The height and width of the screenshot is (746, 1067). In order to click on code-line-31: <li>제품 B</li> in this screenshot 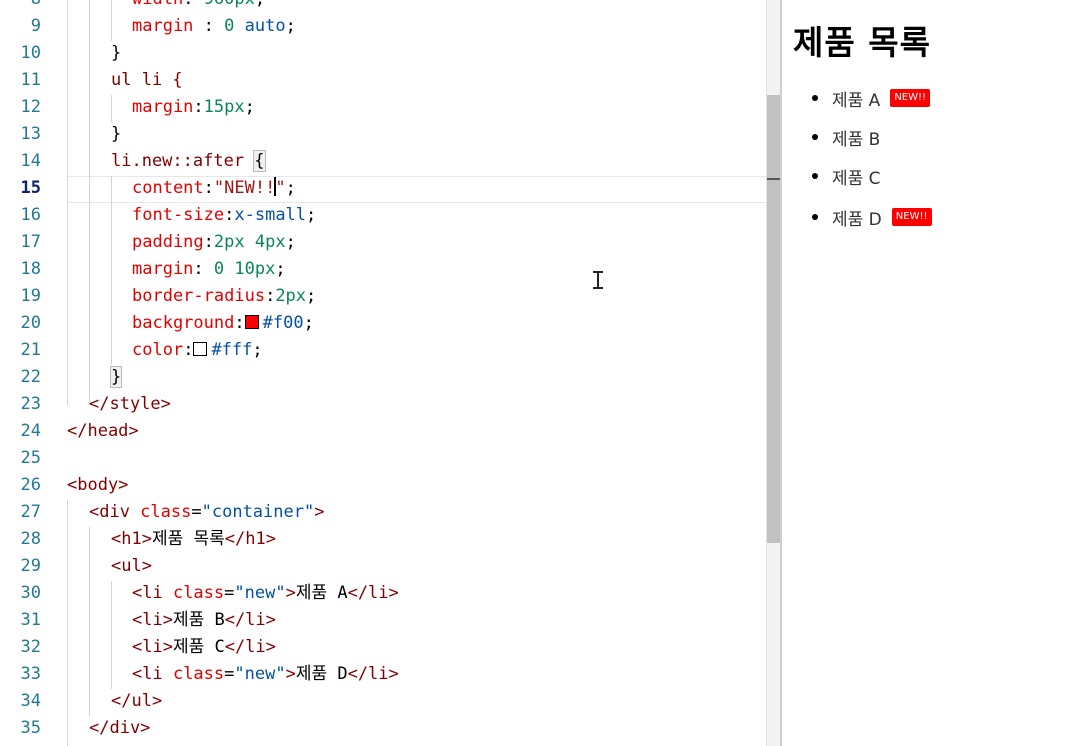, I will do `click(204, 620)`.